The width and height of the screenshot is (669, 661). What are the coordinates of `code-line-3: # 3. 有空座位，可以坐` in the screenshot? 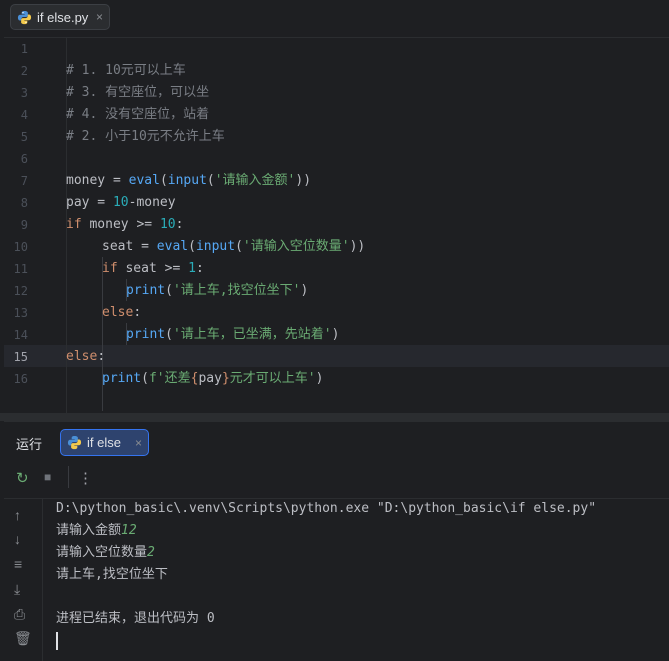 It's located at (137, 93).